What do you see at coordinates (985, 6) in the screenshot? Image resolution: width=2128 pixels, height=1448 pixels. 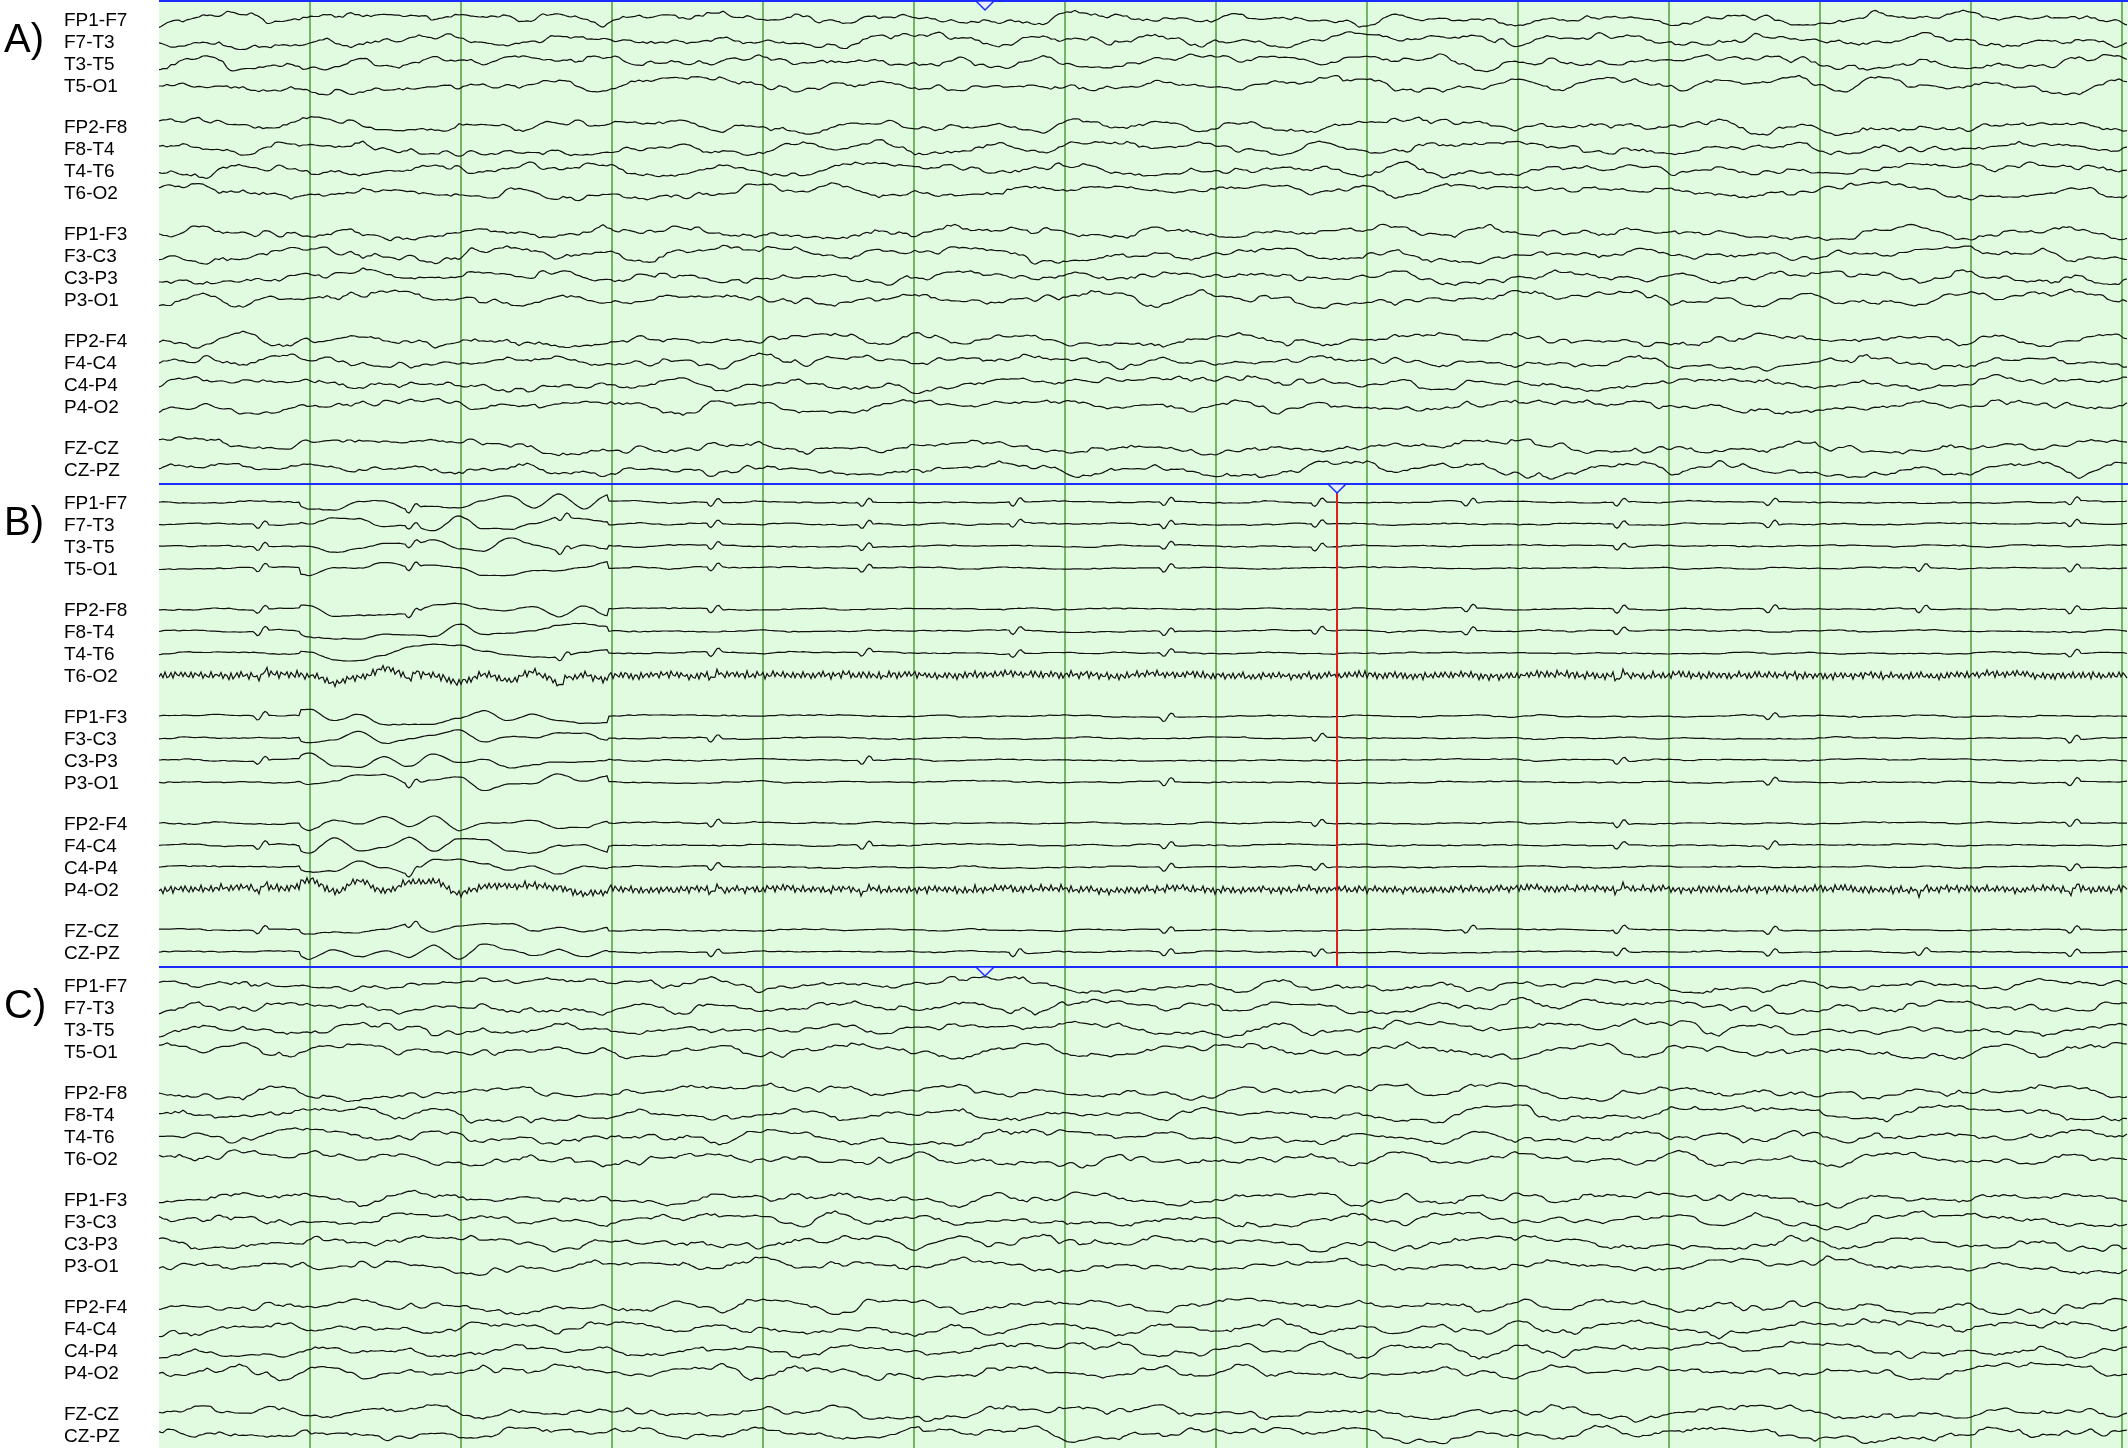 I see `marker-icon` at bounding box center [985, 6].